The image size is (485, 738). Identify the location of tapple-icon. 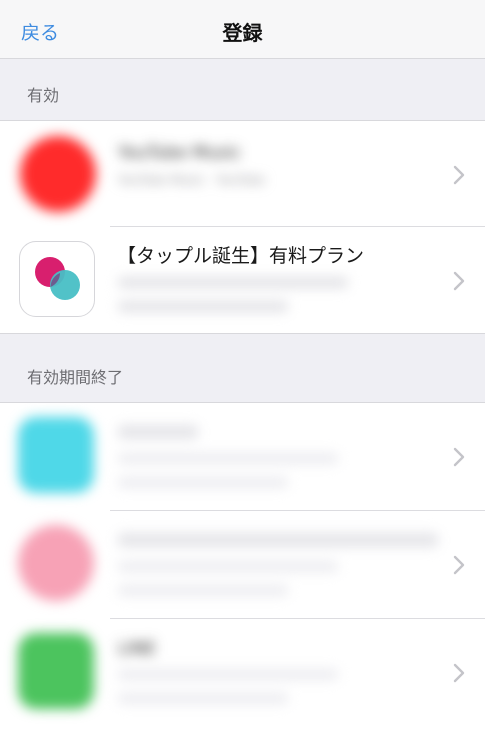
(57, 279).